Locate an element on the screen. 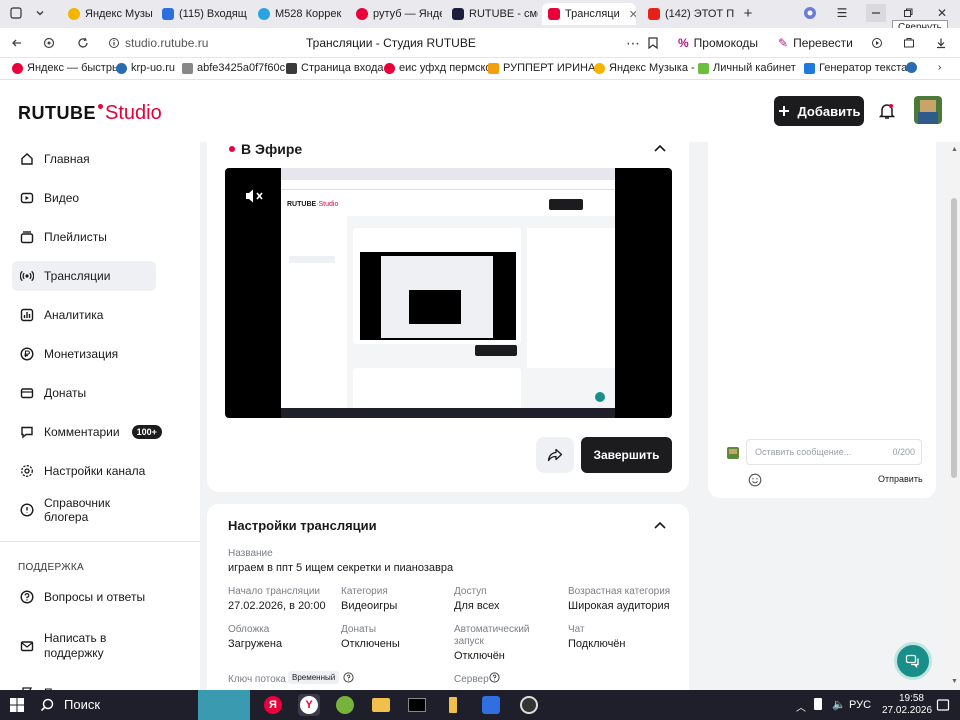  sidebar-item-analytics: Аналитика is located at coordinates (84, 315).